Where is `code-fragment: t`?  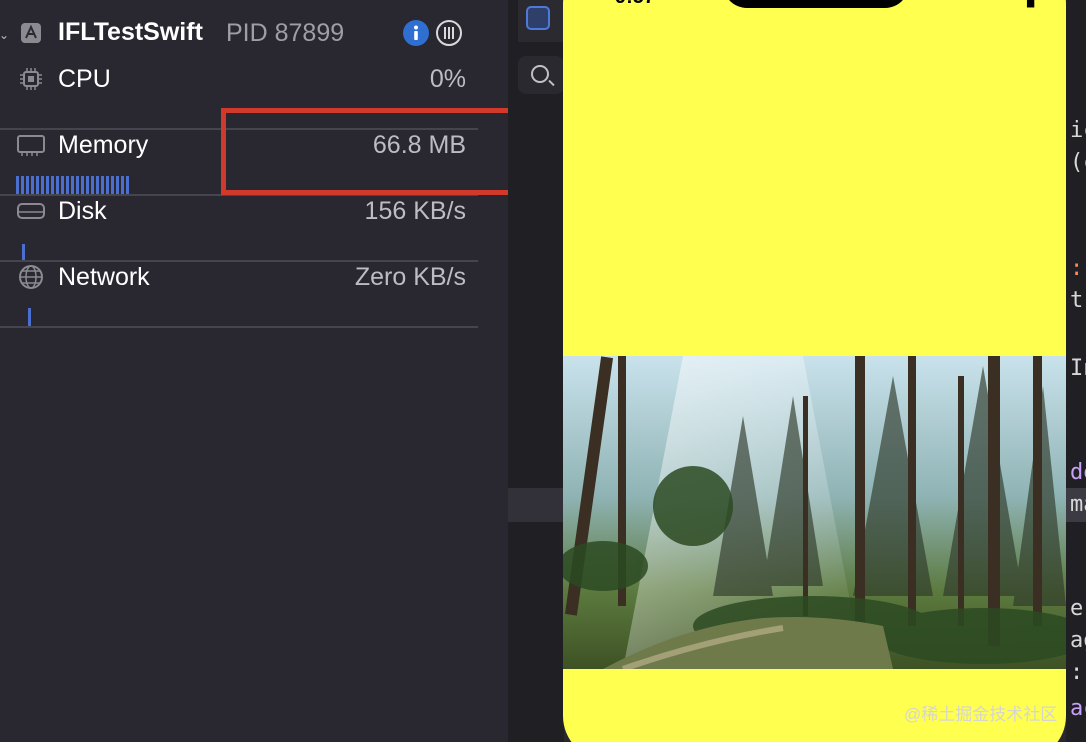
code-fragment: t is located at coordinates (1077, 300).